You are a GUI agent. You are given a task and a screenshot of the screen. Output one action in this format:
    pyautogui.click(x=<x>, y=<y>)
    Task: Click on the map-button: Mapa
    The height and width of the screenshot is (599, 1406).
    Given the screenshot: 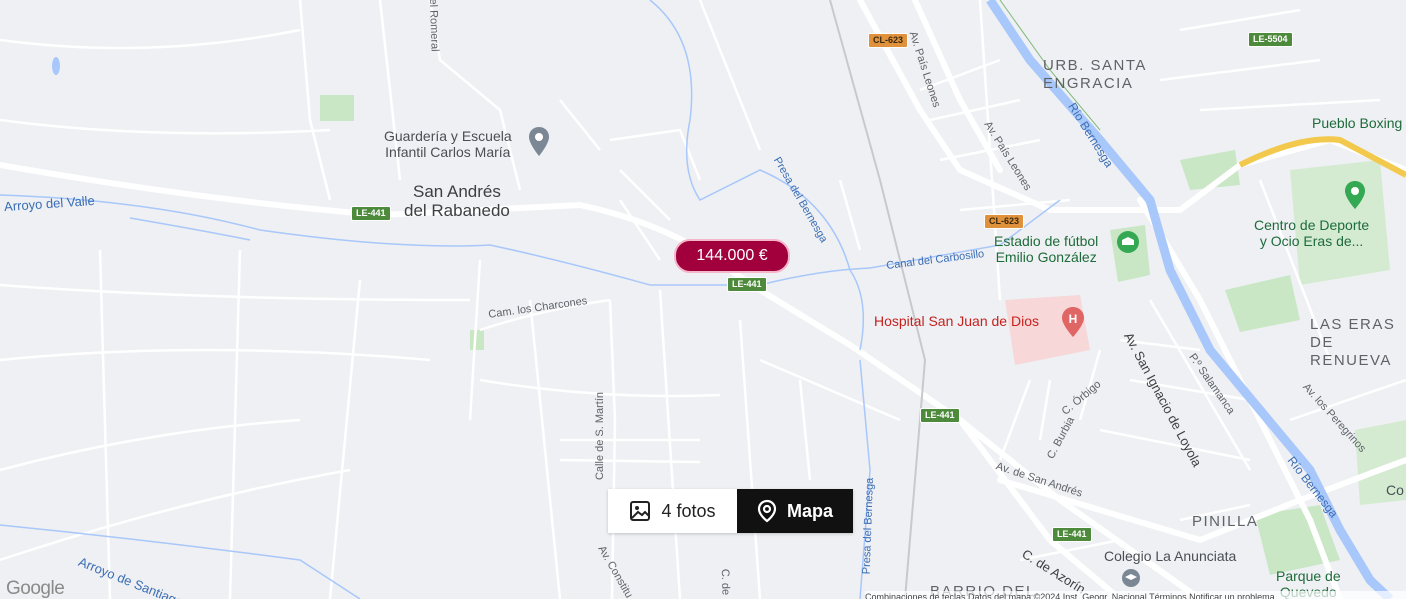 What is the action you would take?
    pyautogui.click(x=795, y=511)
    